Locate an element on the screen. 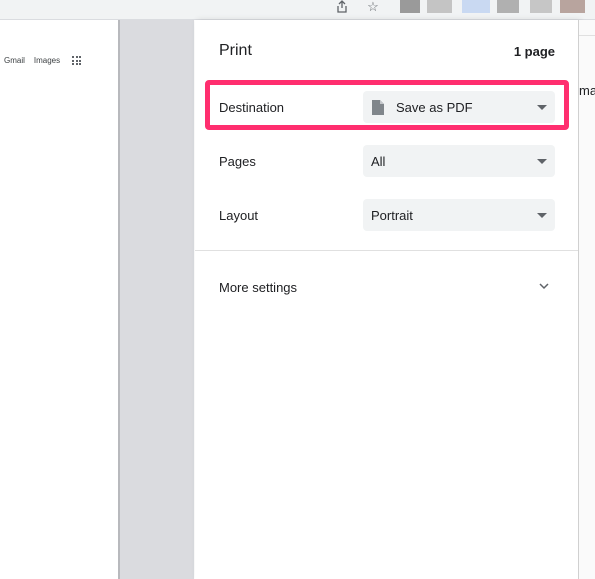 The image size is (595, 579). share-icon is located at coordinates (342, 7).